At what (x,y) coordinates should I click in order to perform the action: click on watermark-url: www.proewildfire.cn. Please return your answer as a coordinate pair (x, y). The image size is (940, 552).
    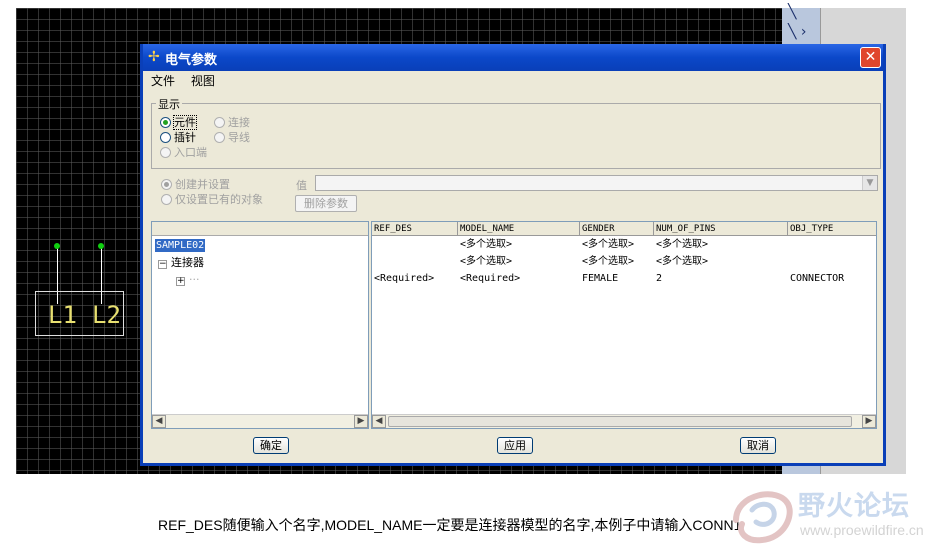
    Looking at the image, I should click on (862, 530).